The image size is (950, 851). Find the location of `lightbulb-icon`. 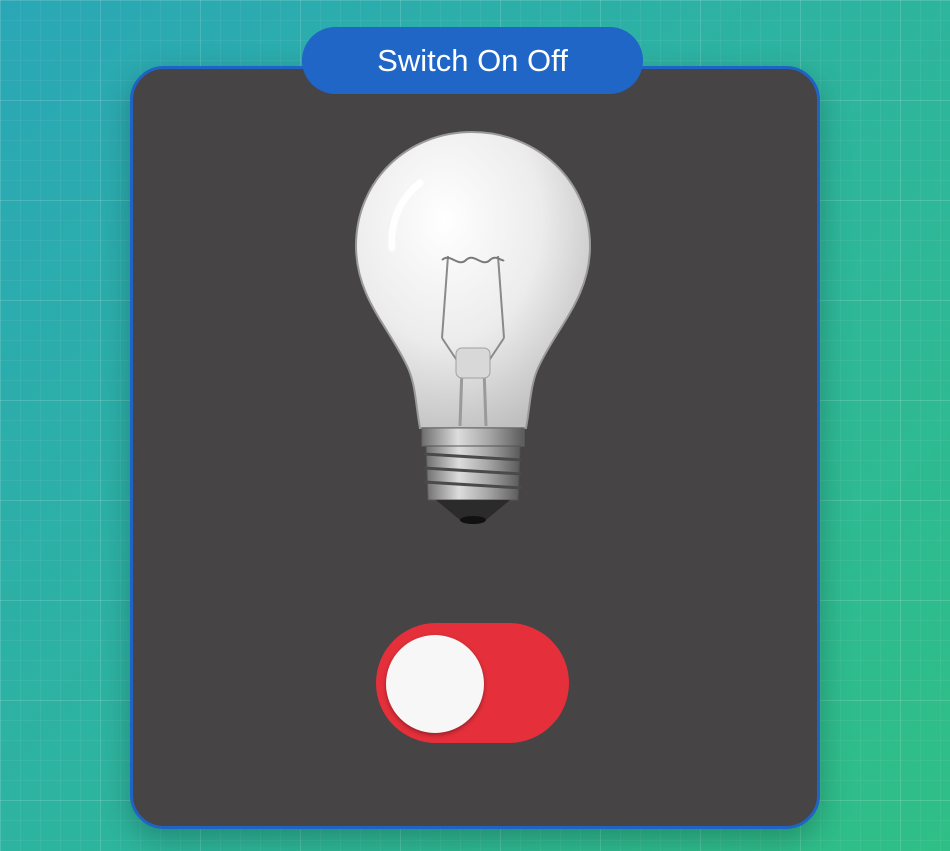

lightbulb-icon is located at coordinates (473, 327).